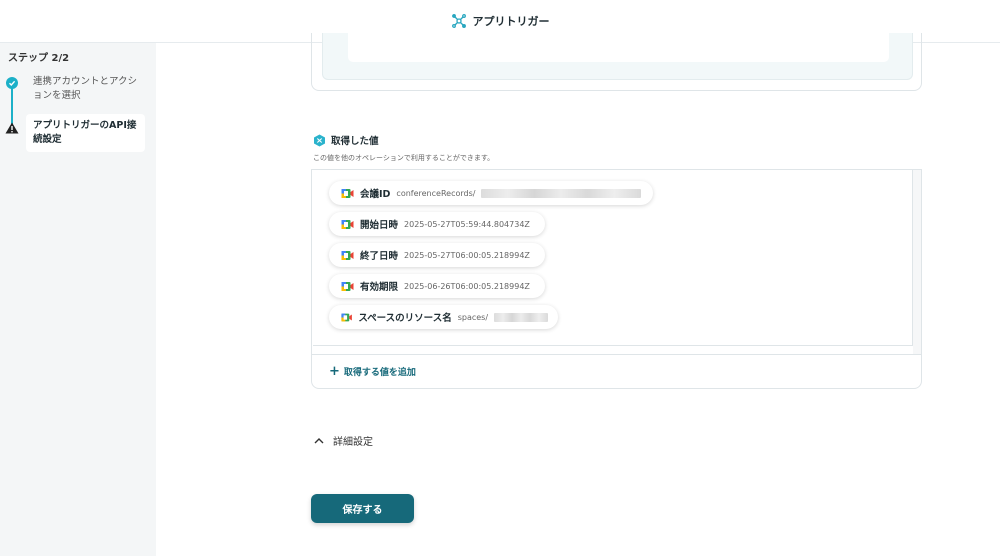 Image resolution: width=1000 pixels, height=556 pixels. What do you see at coordinates (39, 58) in the screenshot?
I see `step-count: ステップ 2/2` at bounding box center [39, 58].